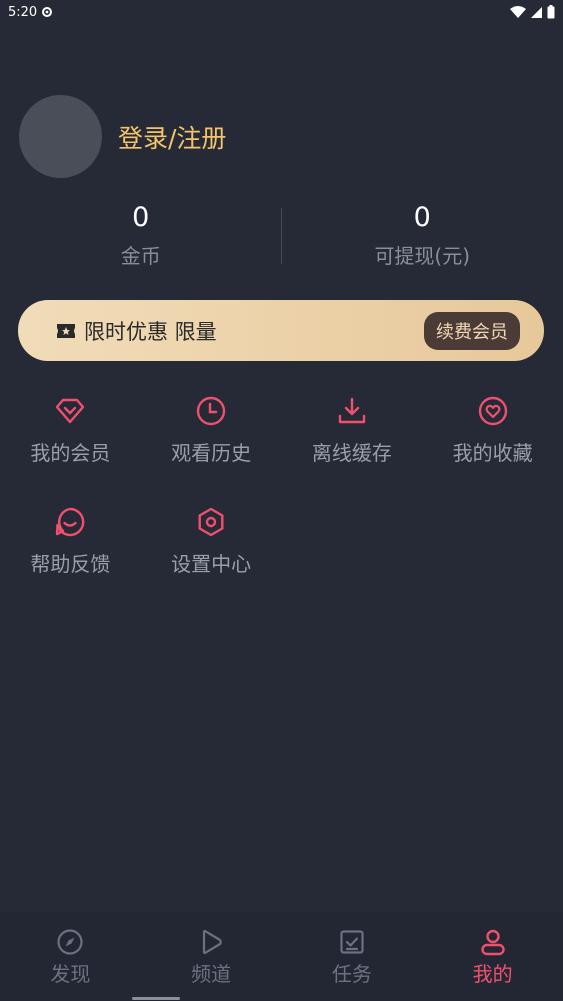 The height and width of the screenshot is (1001, 563). What do you see at coordinates (47, 12) in the screenshot?
I see `gear-icon` at bounding box center [47, 12].